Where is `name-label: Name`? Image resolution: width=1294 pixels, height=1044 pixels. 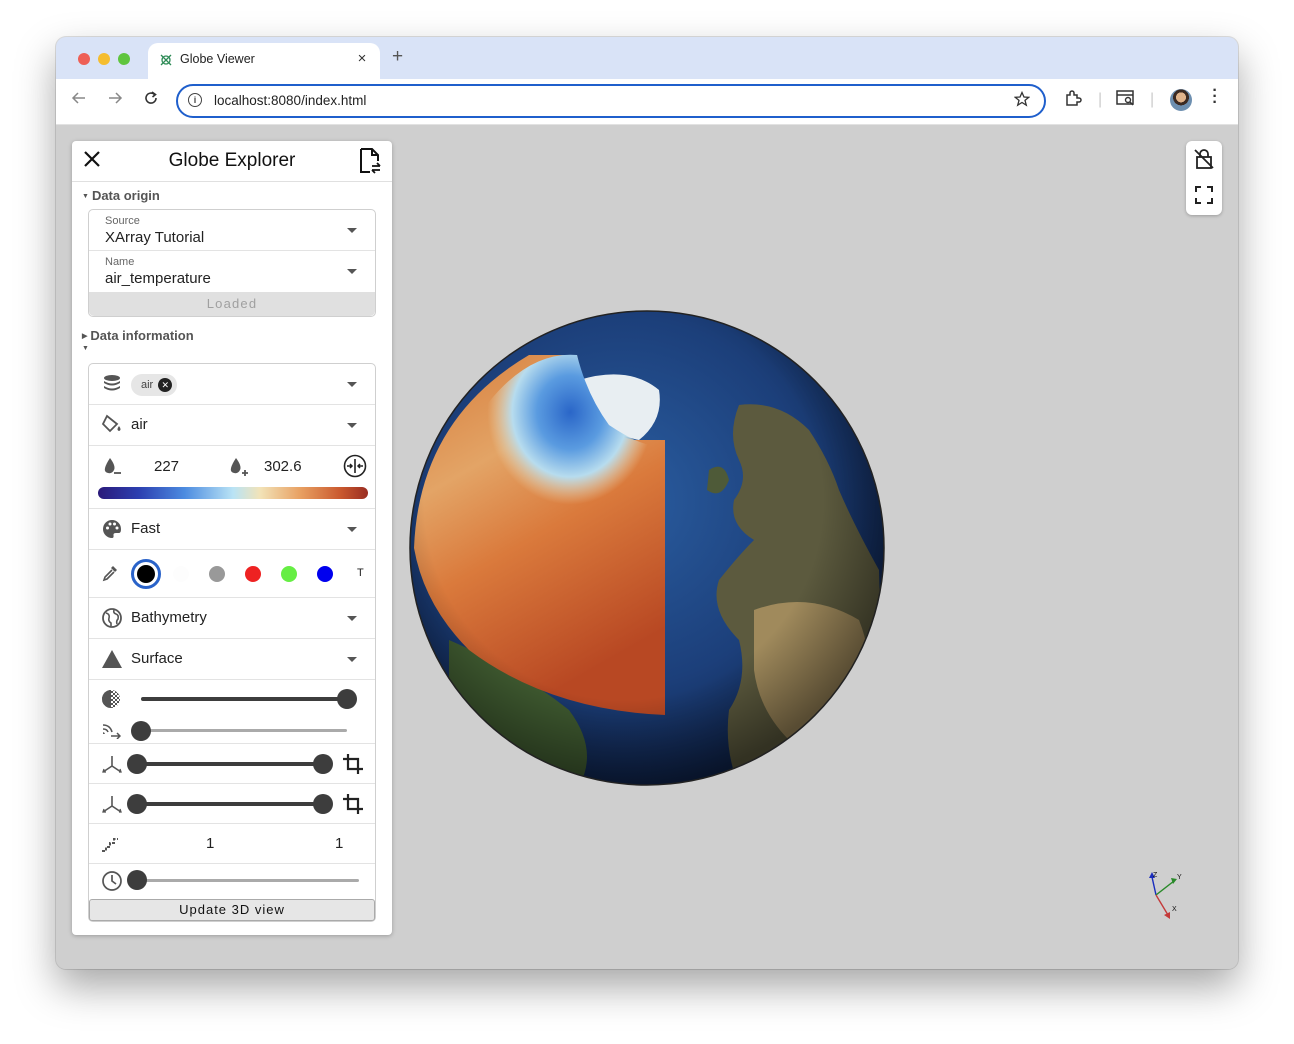
name-label: Name is located at coordinates (120, 262).